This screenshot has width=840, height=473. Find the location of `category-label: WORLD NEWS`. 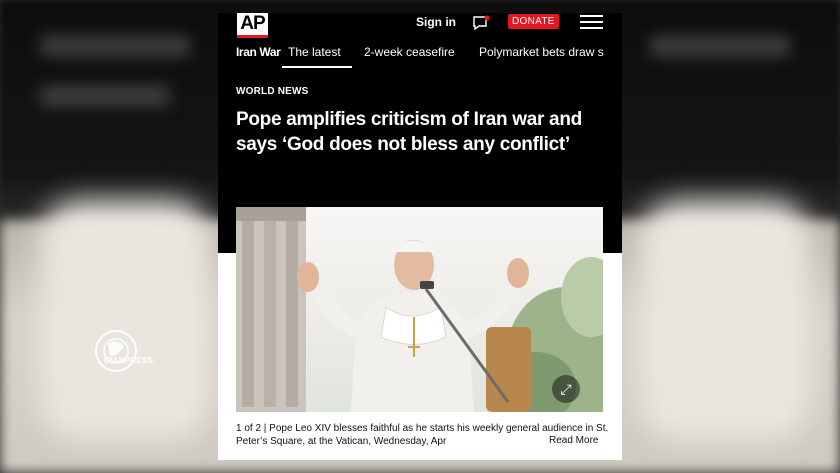

category-label: WORLD NEWS is located at coordinates (272, 91).